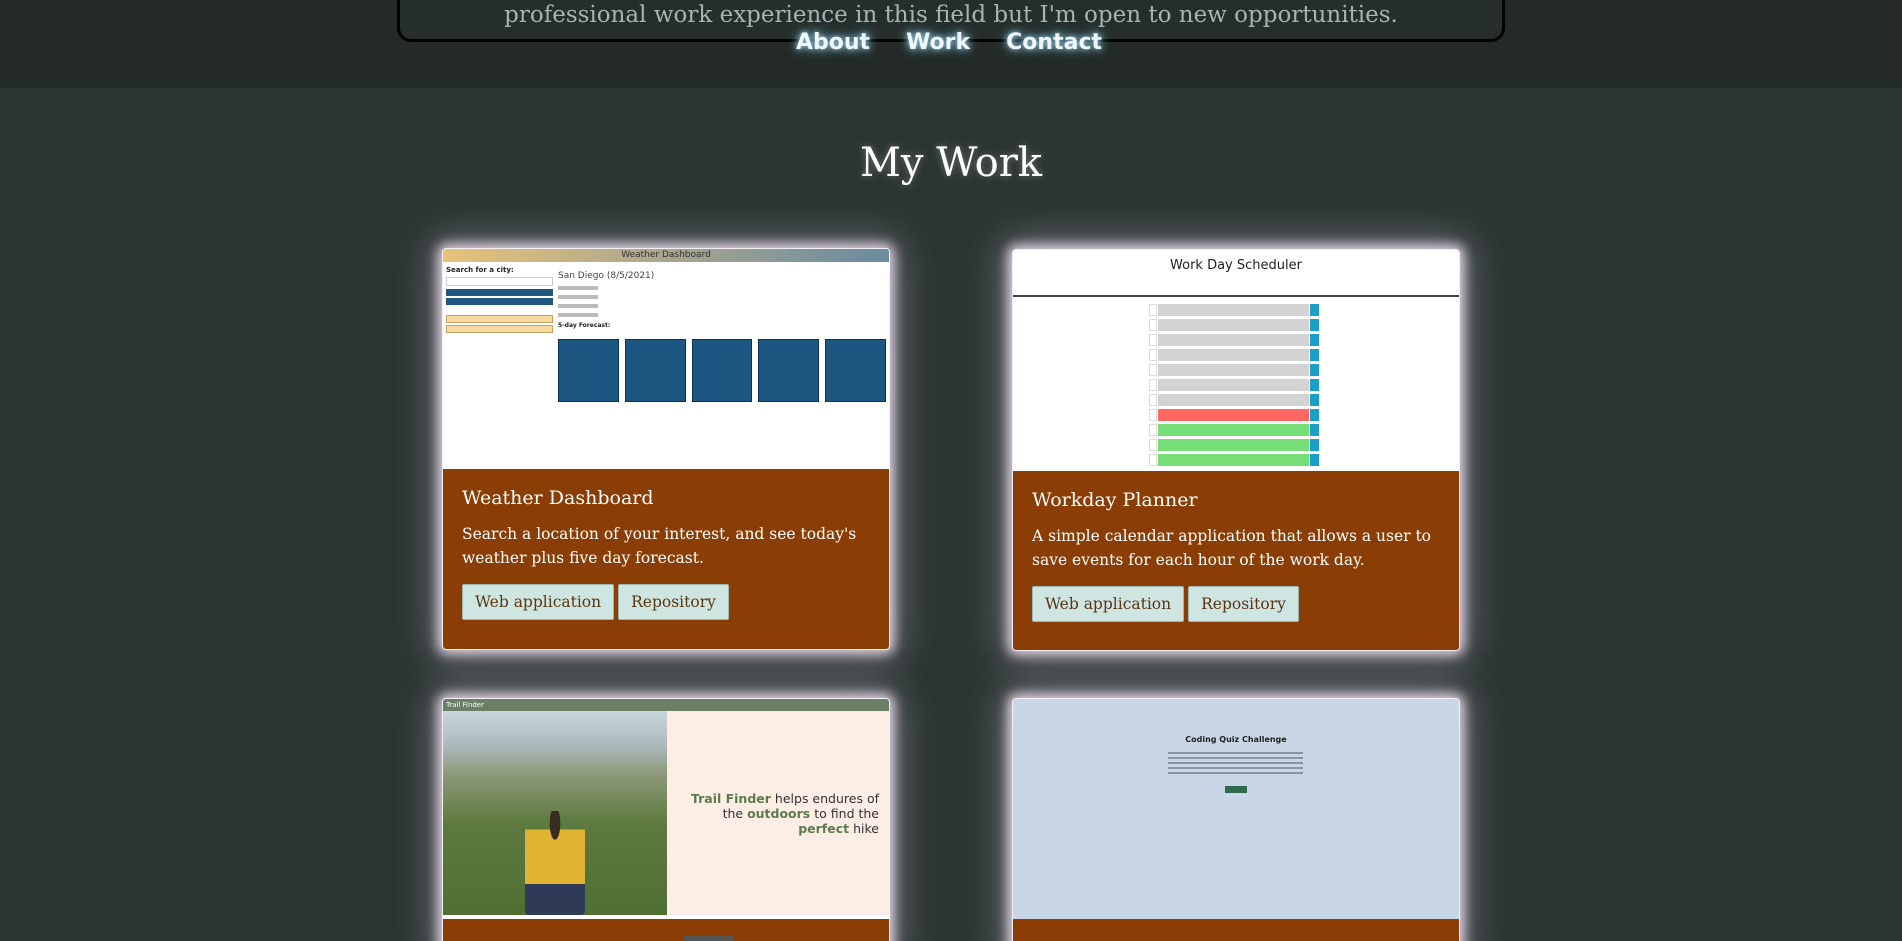  I want to click on section-title: My Work, so click(951, 163).